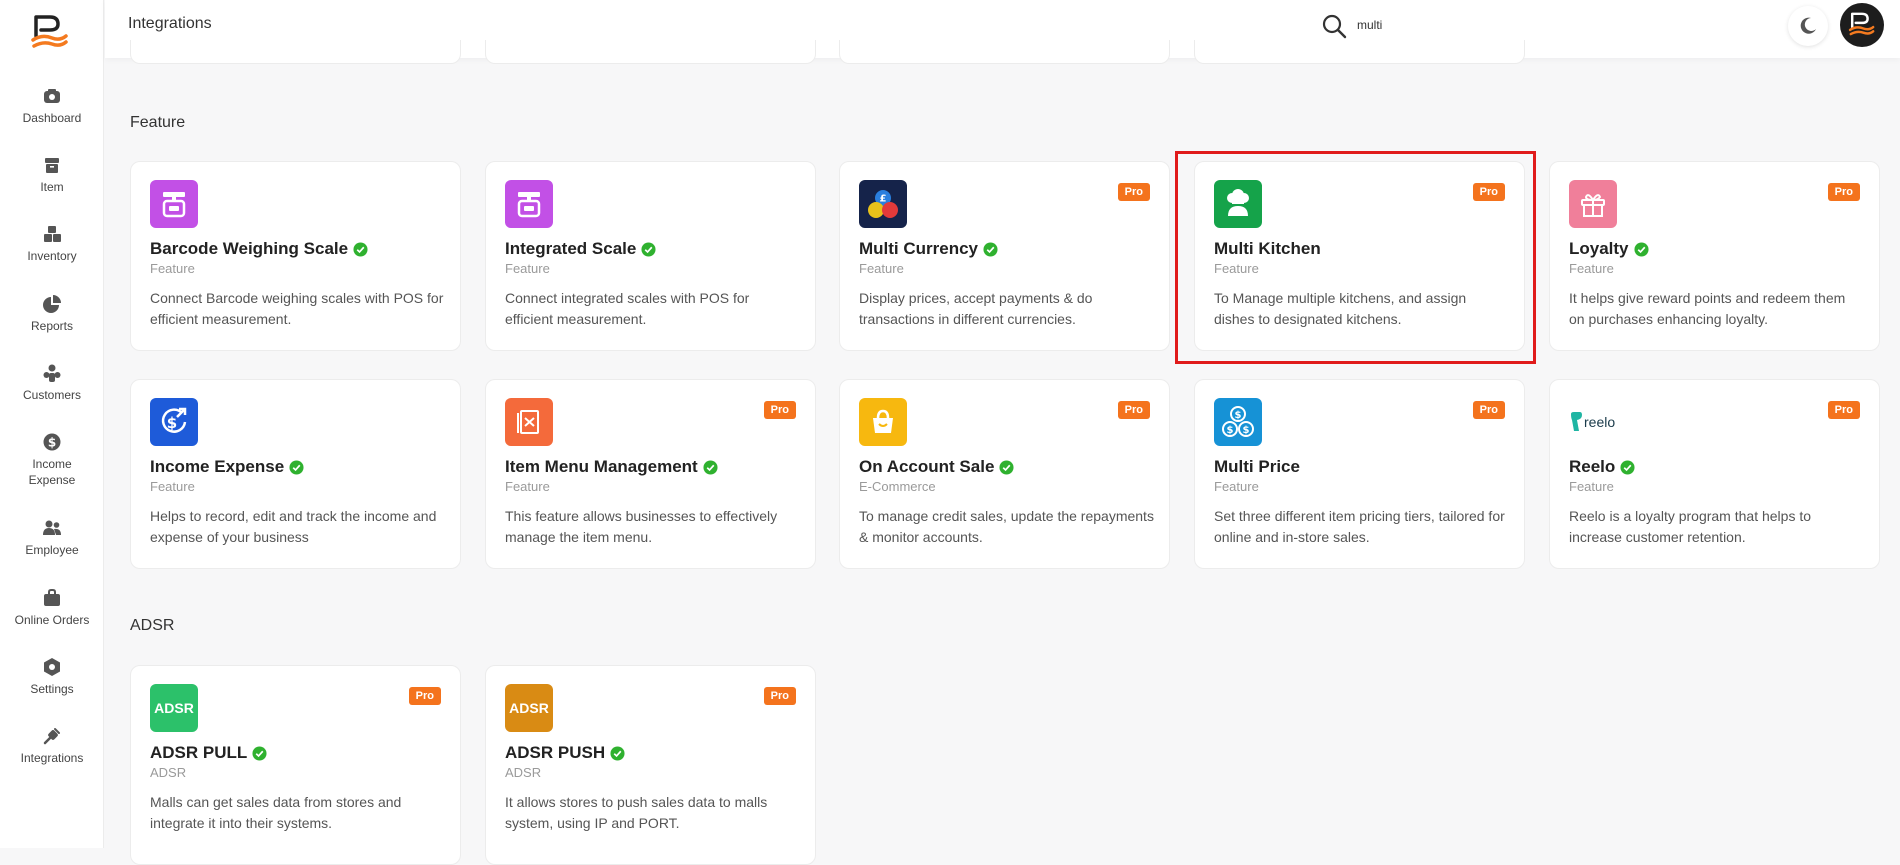 The height and width of the screenshot is (865, 1900). I want to click on card-category: ADSR, so click(523, 772).